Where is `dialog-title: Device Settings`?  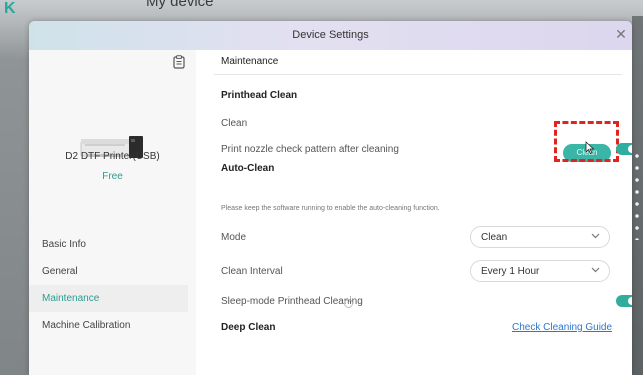 dialog-title: Device Settings is located at coordinates (330, 35).